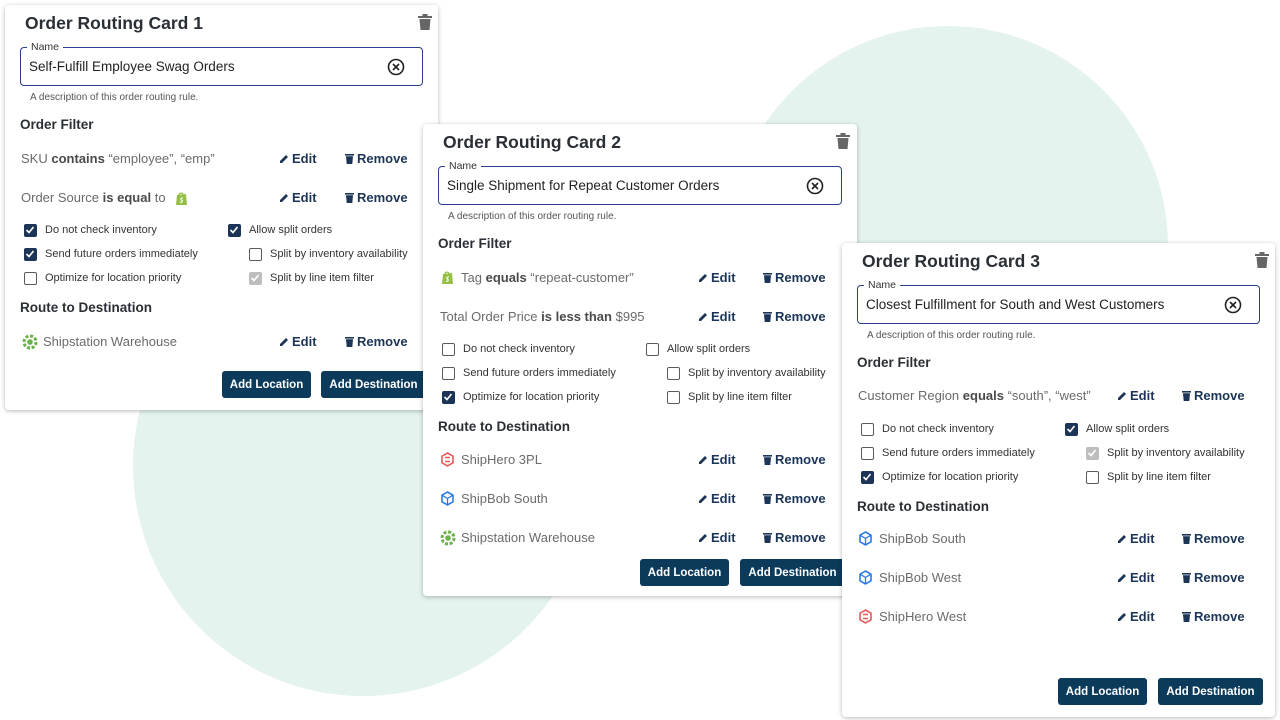 The width and height of the screenshot is (1280, 720). What do you see at coordinates (489, 316) in the screenshot?
I see `filter-field: Total Order Price` at bounding box center [489, 316].